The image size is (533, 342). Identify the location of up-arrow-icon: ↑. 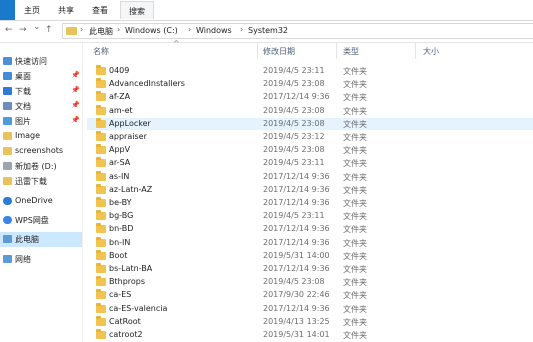
(49, 30).